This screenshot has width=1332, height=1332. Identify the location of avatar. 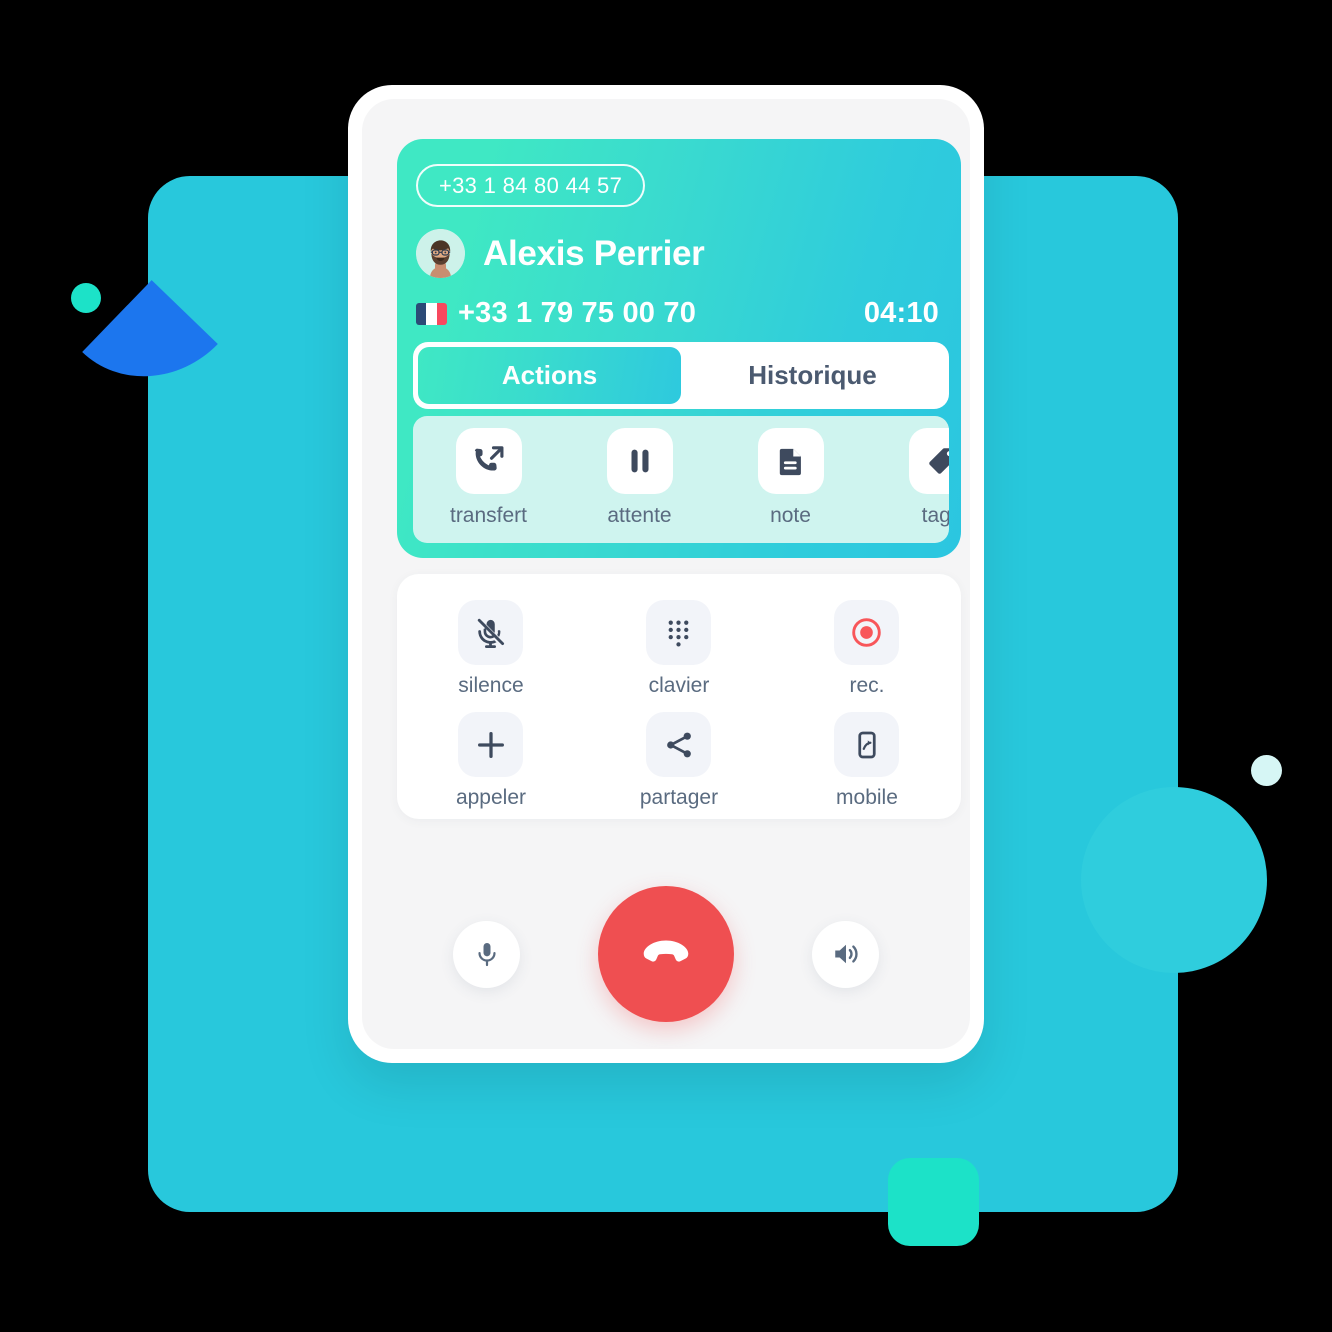
(440, 253).